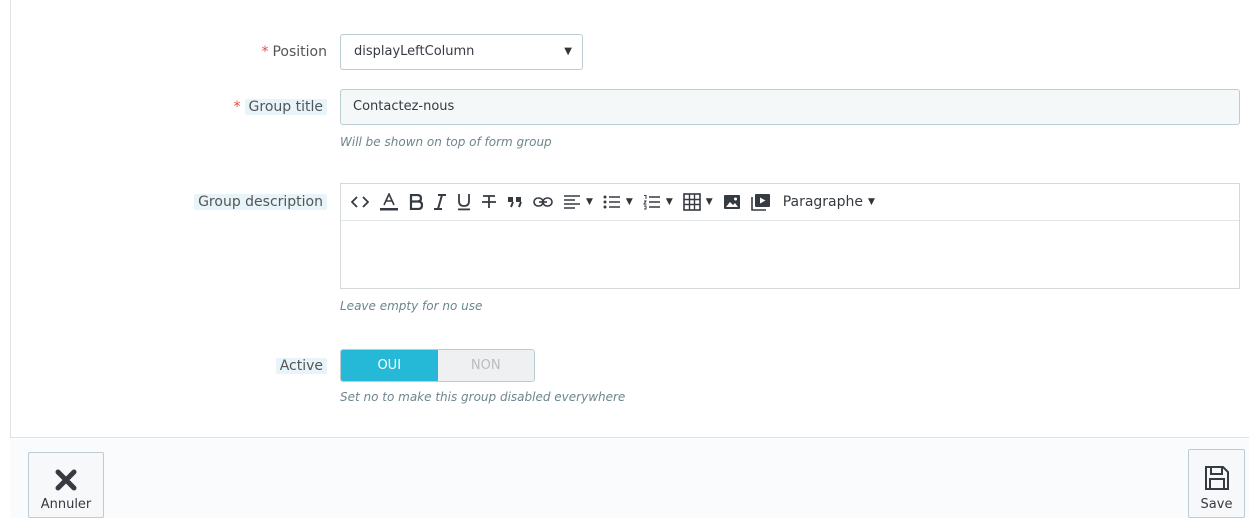 This screenshot has width=1249, height=518. Describe the element at coordinates (657, 202) in the screenshot. I see `numbered-list-icon: ▼` at that location.